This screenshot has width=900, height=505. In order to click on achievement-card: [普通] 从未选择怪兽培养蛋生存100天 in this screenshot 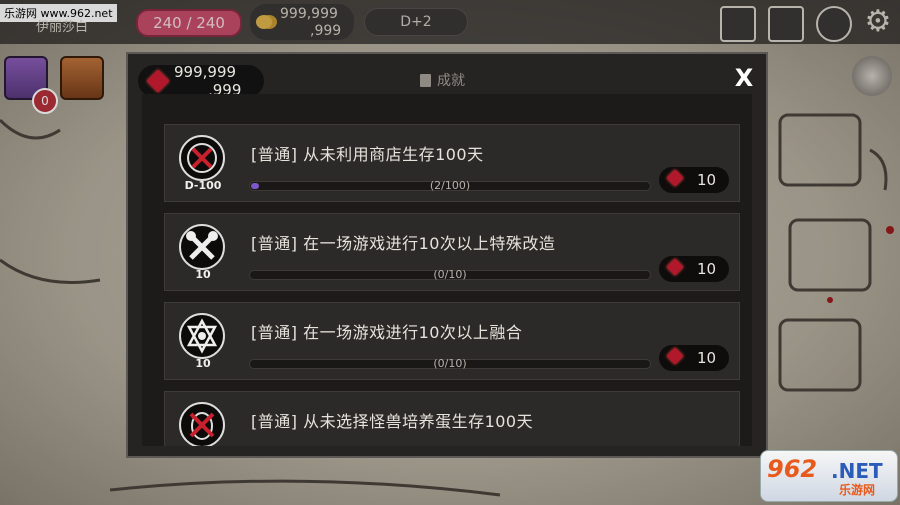, I will do `click(452, 418)`.